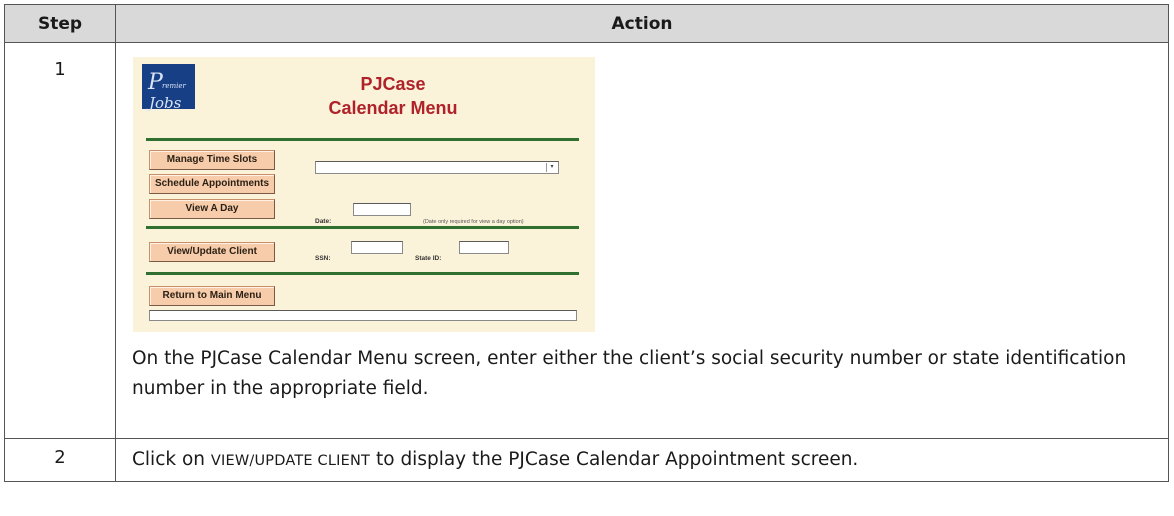  Describe the element at coordinates (437, 167) in the screenshot. I see `appointment-office-select: ▾` at that location.